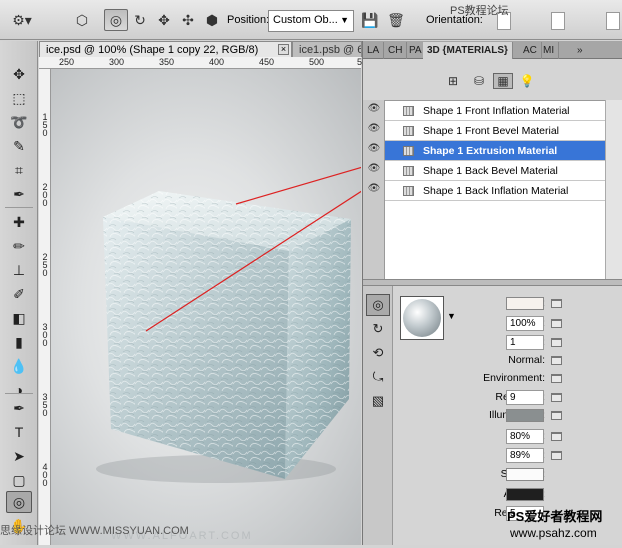 The height and width of the screenshot is (548, 622). I want to click on panel-menu-icon: », so click(580, 50).